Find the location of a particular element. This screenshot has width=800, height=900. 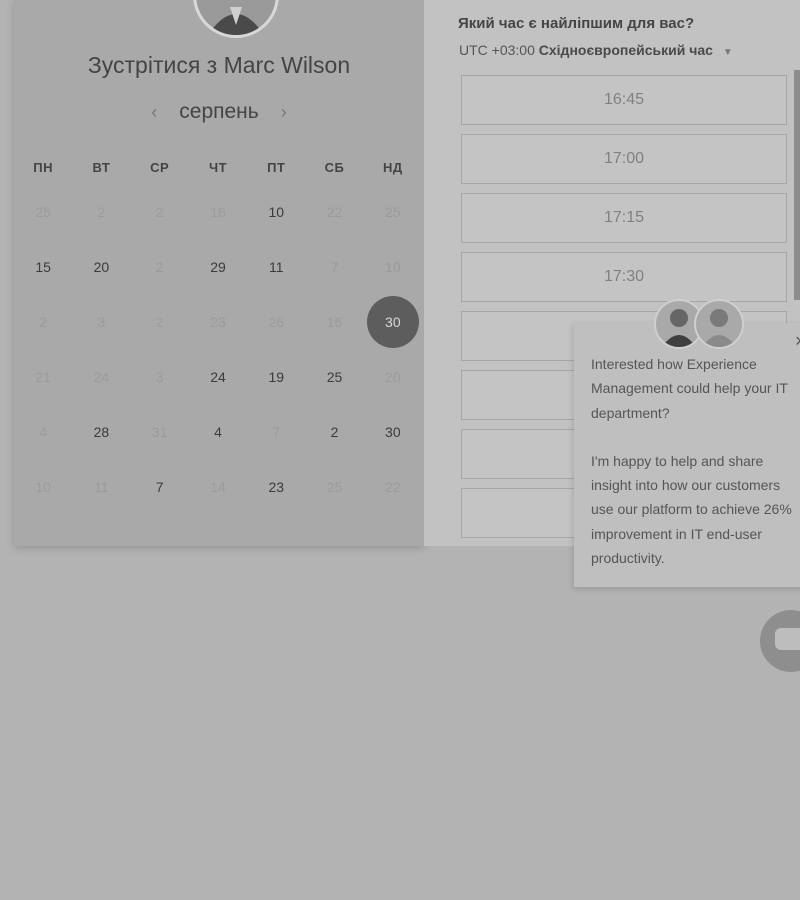

time-slot: 17:30 is located at coordinates (624, 277).